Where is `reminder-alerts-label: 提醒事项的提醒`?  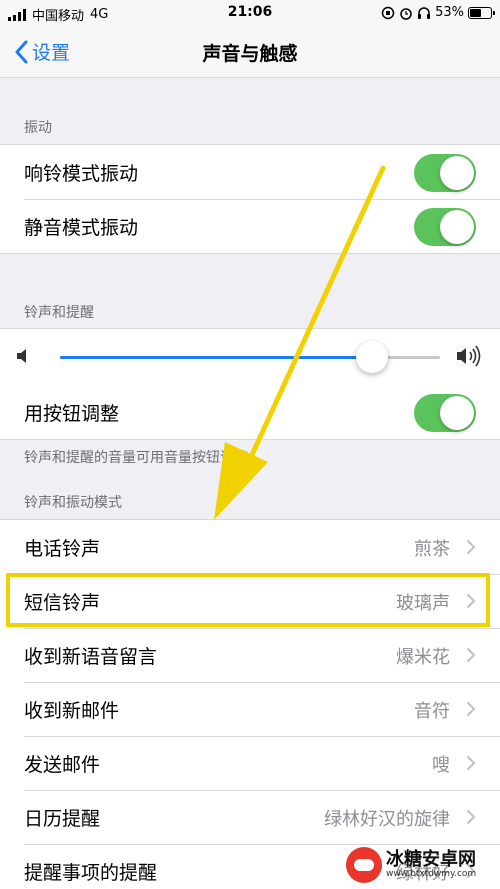 reminder-alerts-label: 提醒事项的提醒 is located at coordinates (91, 872).